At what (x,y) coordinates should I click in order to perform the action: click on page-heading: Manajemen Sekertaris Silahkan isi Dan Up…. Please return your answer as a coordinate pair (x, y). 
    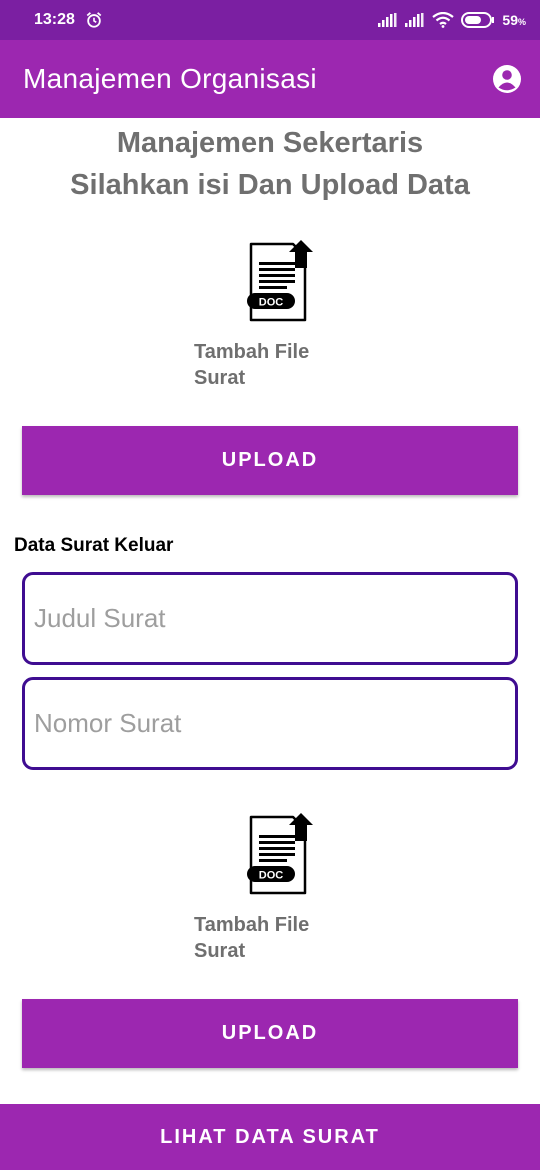
    Looking at the image, I should click on (270, 164).